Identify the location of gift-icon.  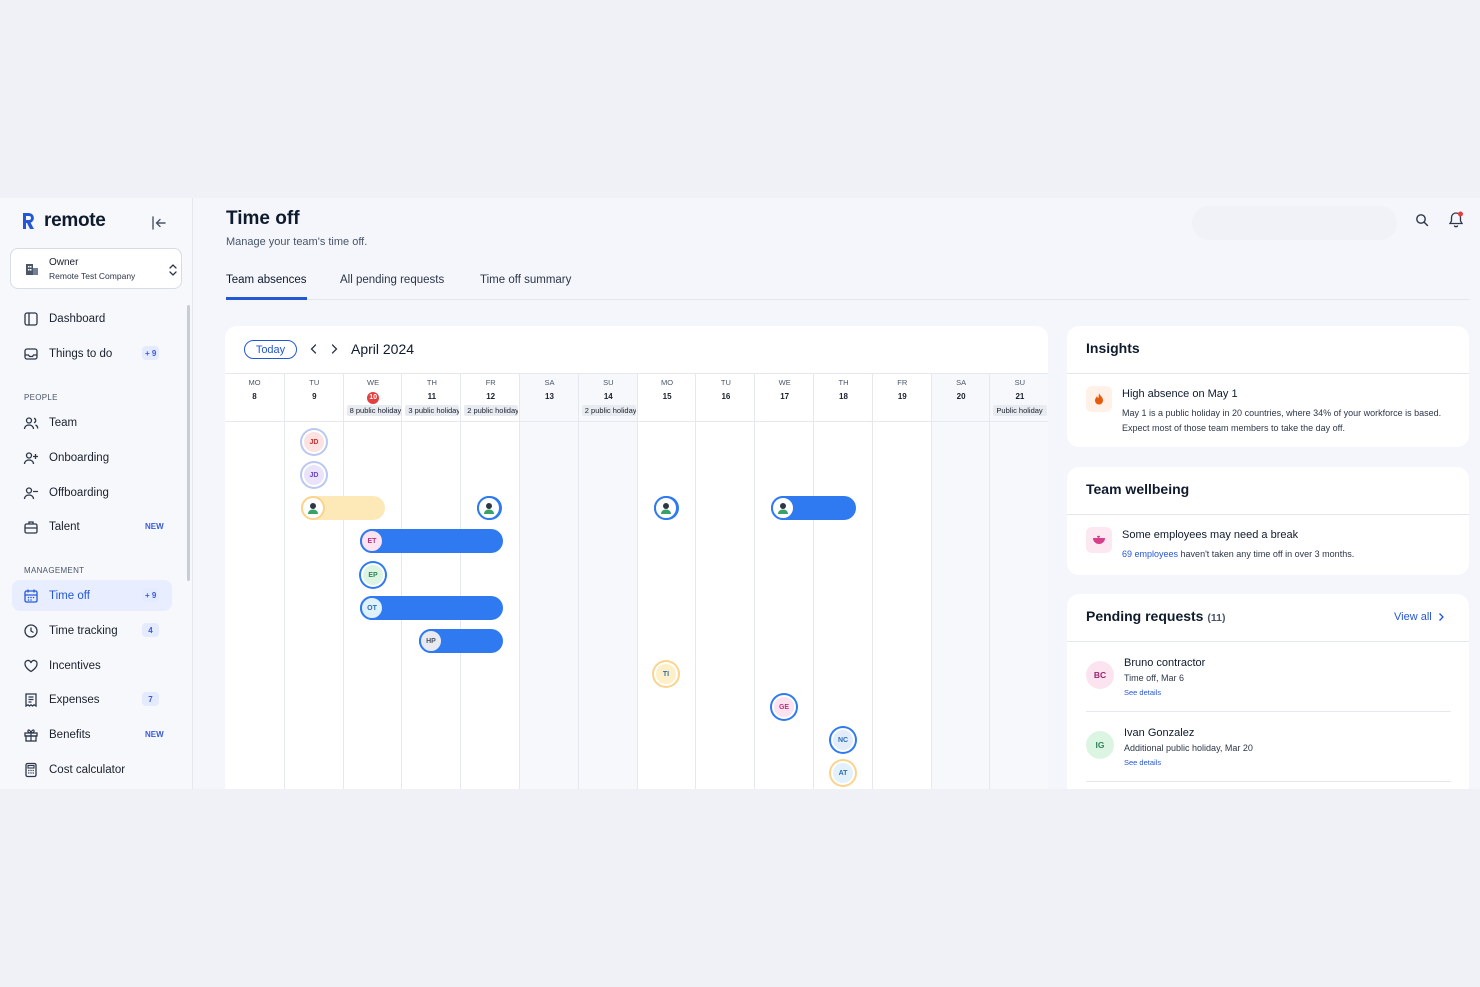
(31, 735).